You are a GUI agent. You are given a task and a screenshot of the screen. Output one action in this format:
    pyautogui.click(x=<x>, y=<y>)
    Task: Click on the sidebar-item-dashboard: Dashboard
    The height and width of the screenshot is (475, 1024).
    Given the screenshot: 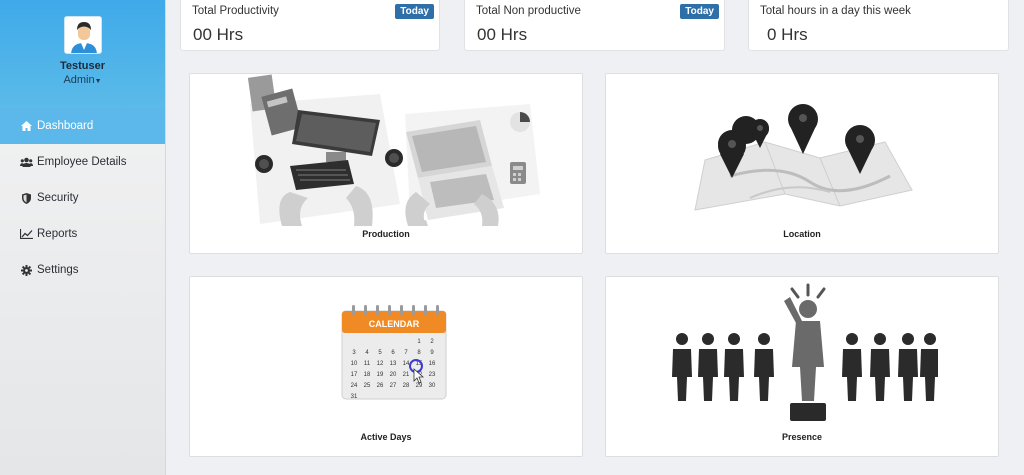 What is the action you would take?
    pyautogui.click(x=82, y=126)
    